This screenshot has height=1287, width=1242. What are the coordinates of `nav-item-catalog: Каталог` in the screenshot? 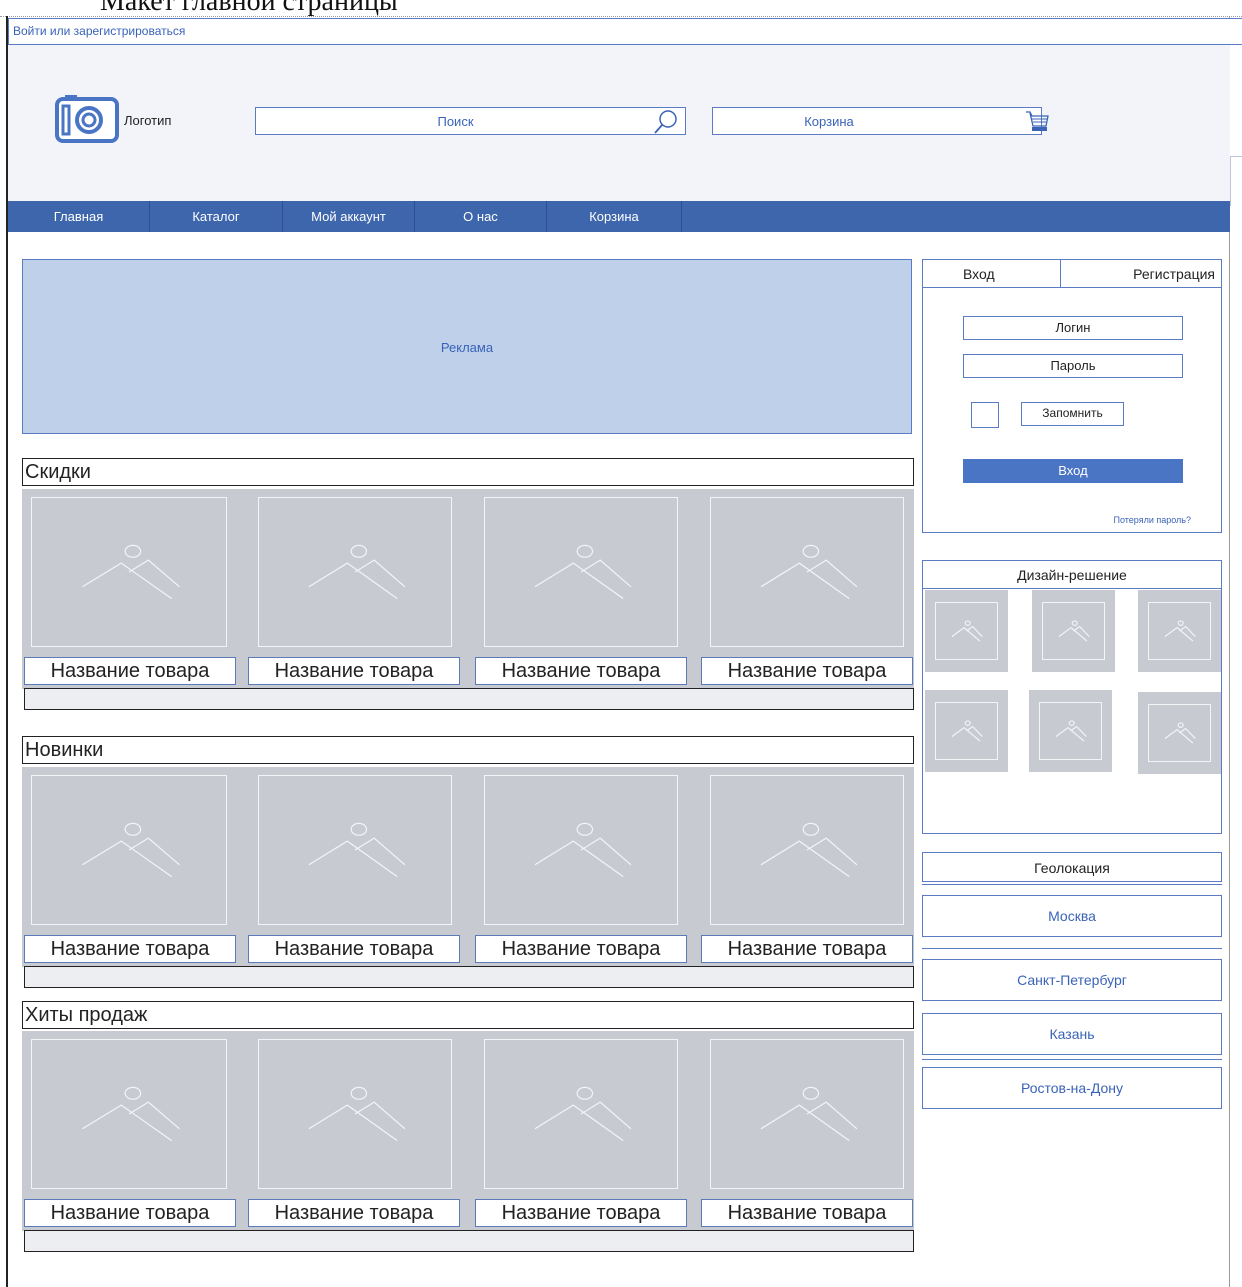 It's located at (216, 216).